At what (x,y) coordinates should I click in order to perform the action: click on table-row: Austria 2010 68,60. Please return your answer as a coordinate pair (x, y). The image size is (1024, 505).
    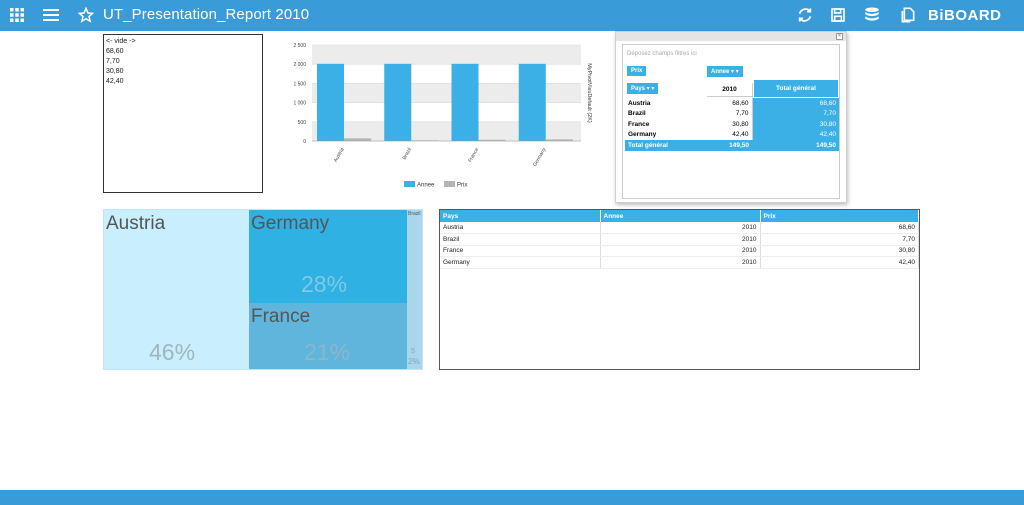
    Looking at the image, I should click on (679, 228).